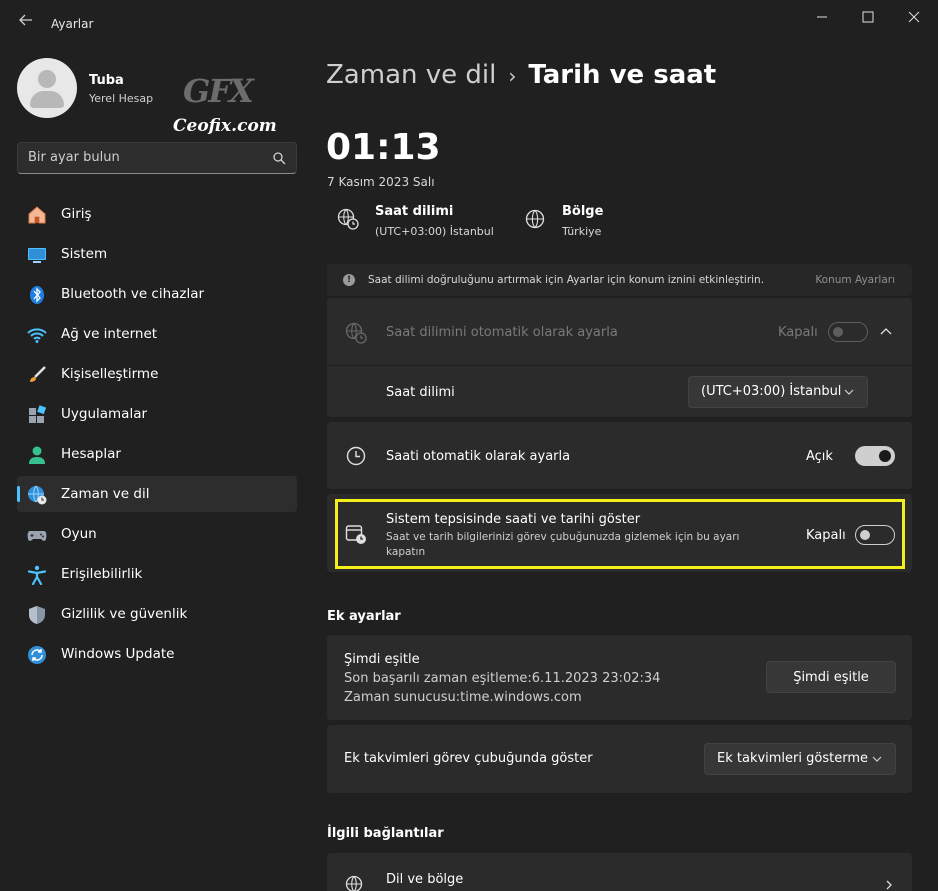 The width and height of the screenshot is (938, 891). What do you see at coordinates (124, 614) in the screenshot?
I see `sidebar-item-label: Gizlilik ve güvenlik` at bounding box center [124, 614].